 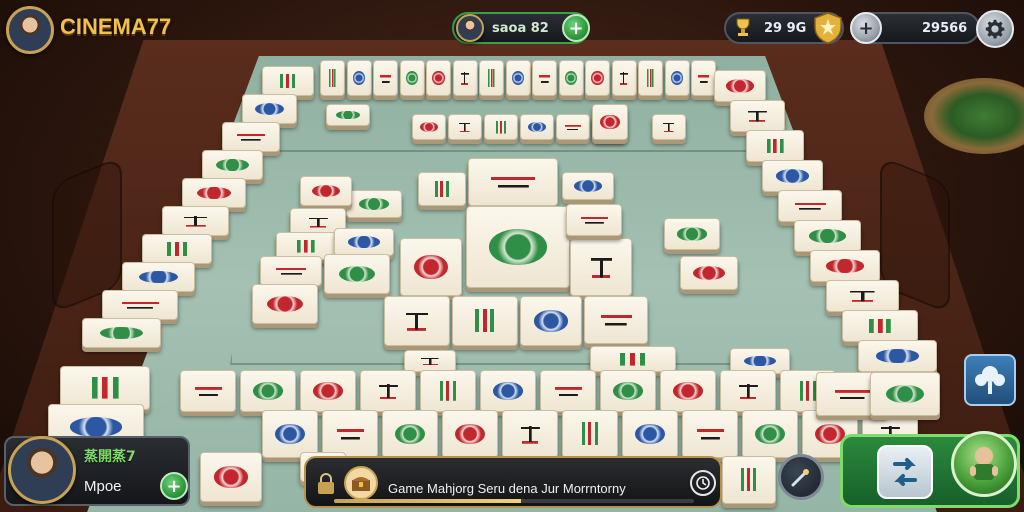 What do you see at coordinates (866, 28) in the screenshot?
I see `coins-add-button: +` at bounding box center [866, 28].